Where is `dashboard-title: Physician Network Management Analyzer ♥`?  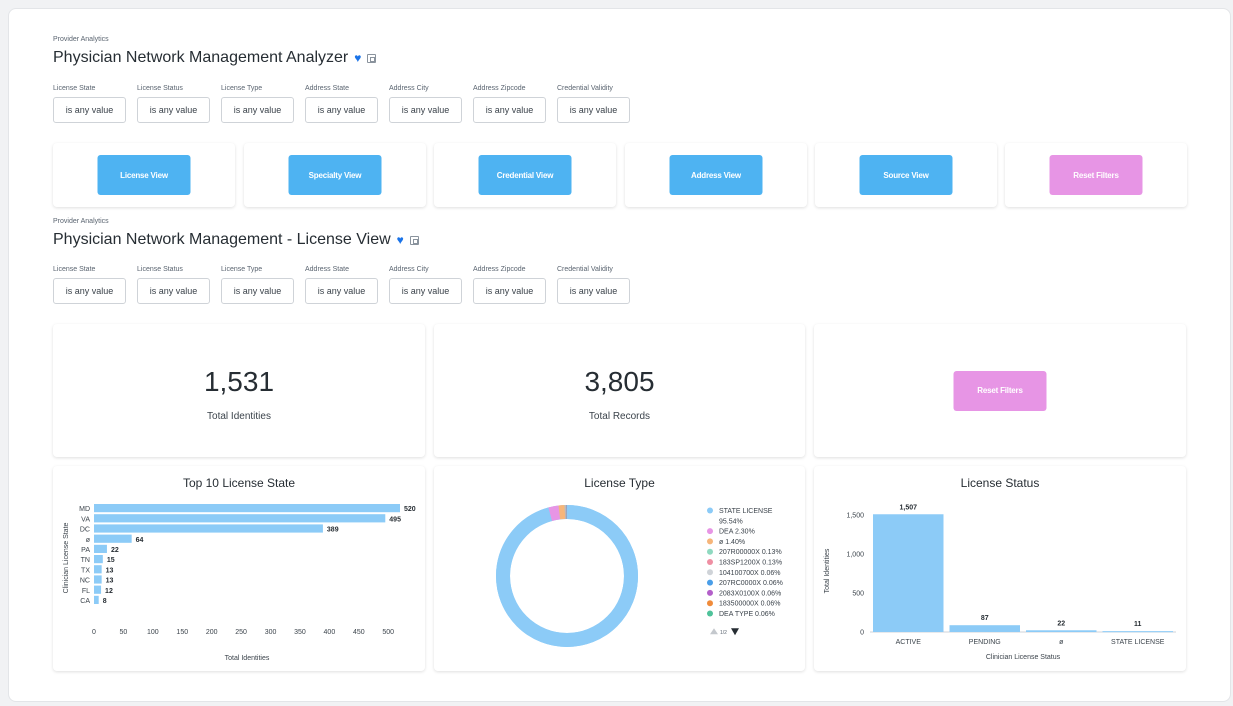
dashboard-title: Physician Network Management Analyzer ♥ is located at coordinates (215, 58).